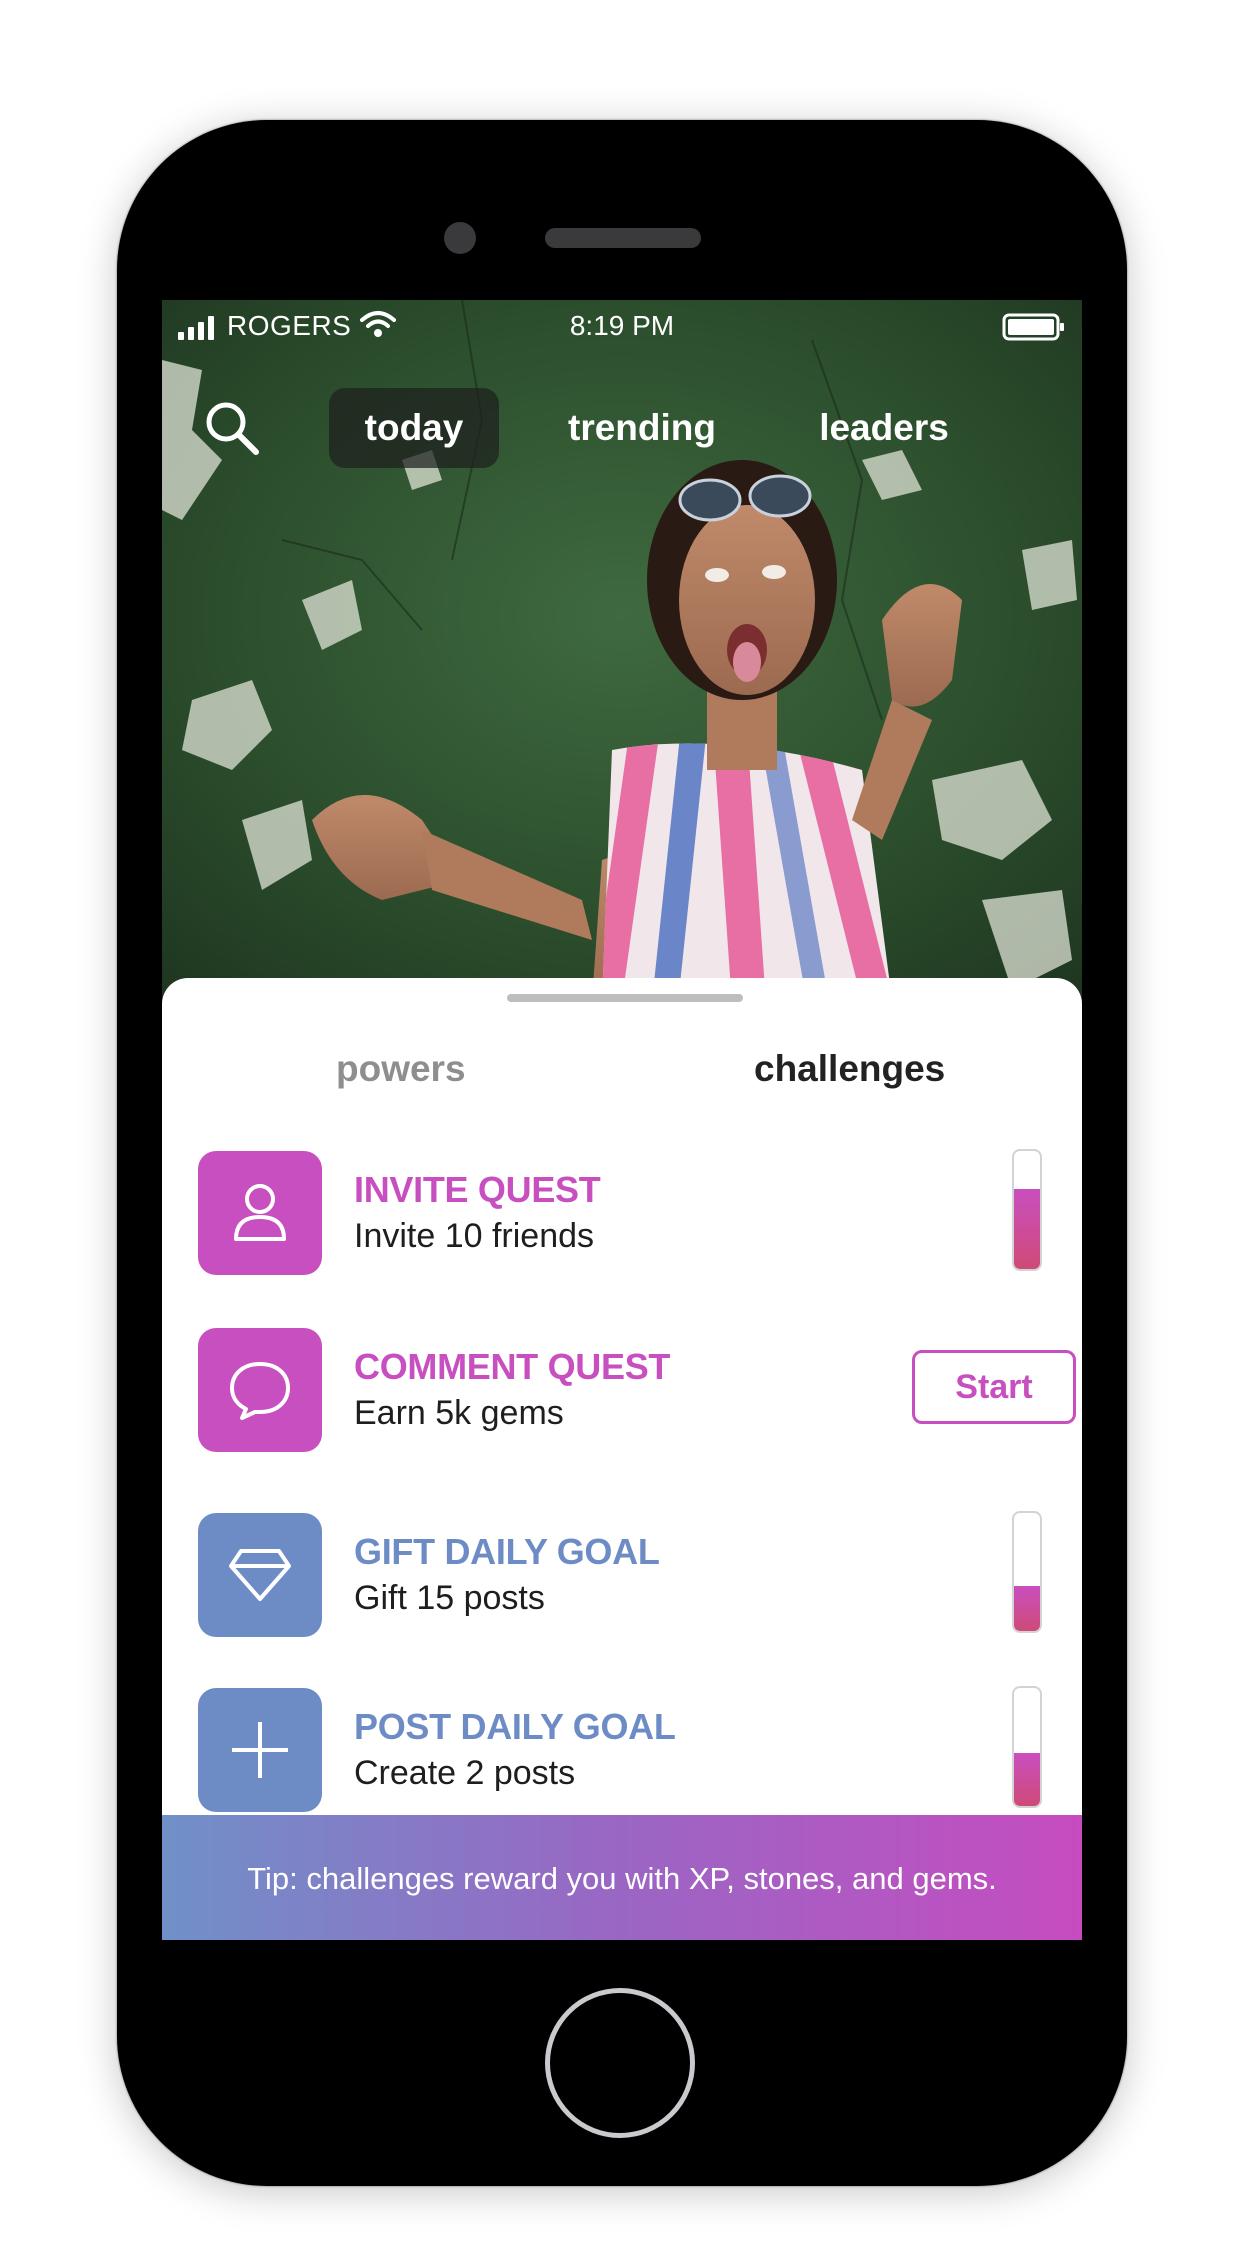  Describe the element at coordinates (459, 1413) in the screenshot. I see `challenge-subtitle: Earn 5k gems` at that location.